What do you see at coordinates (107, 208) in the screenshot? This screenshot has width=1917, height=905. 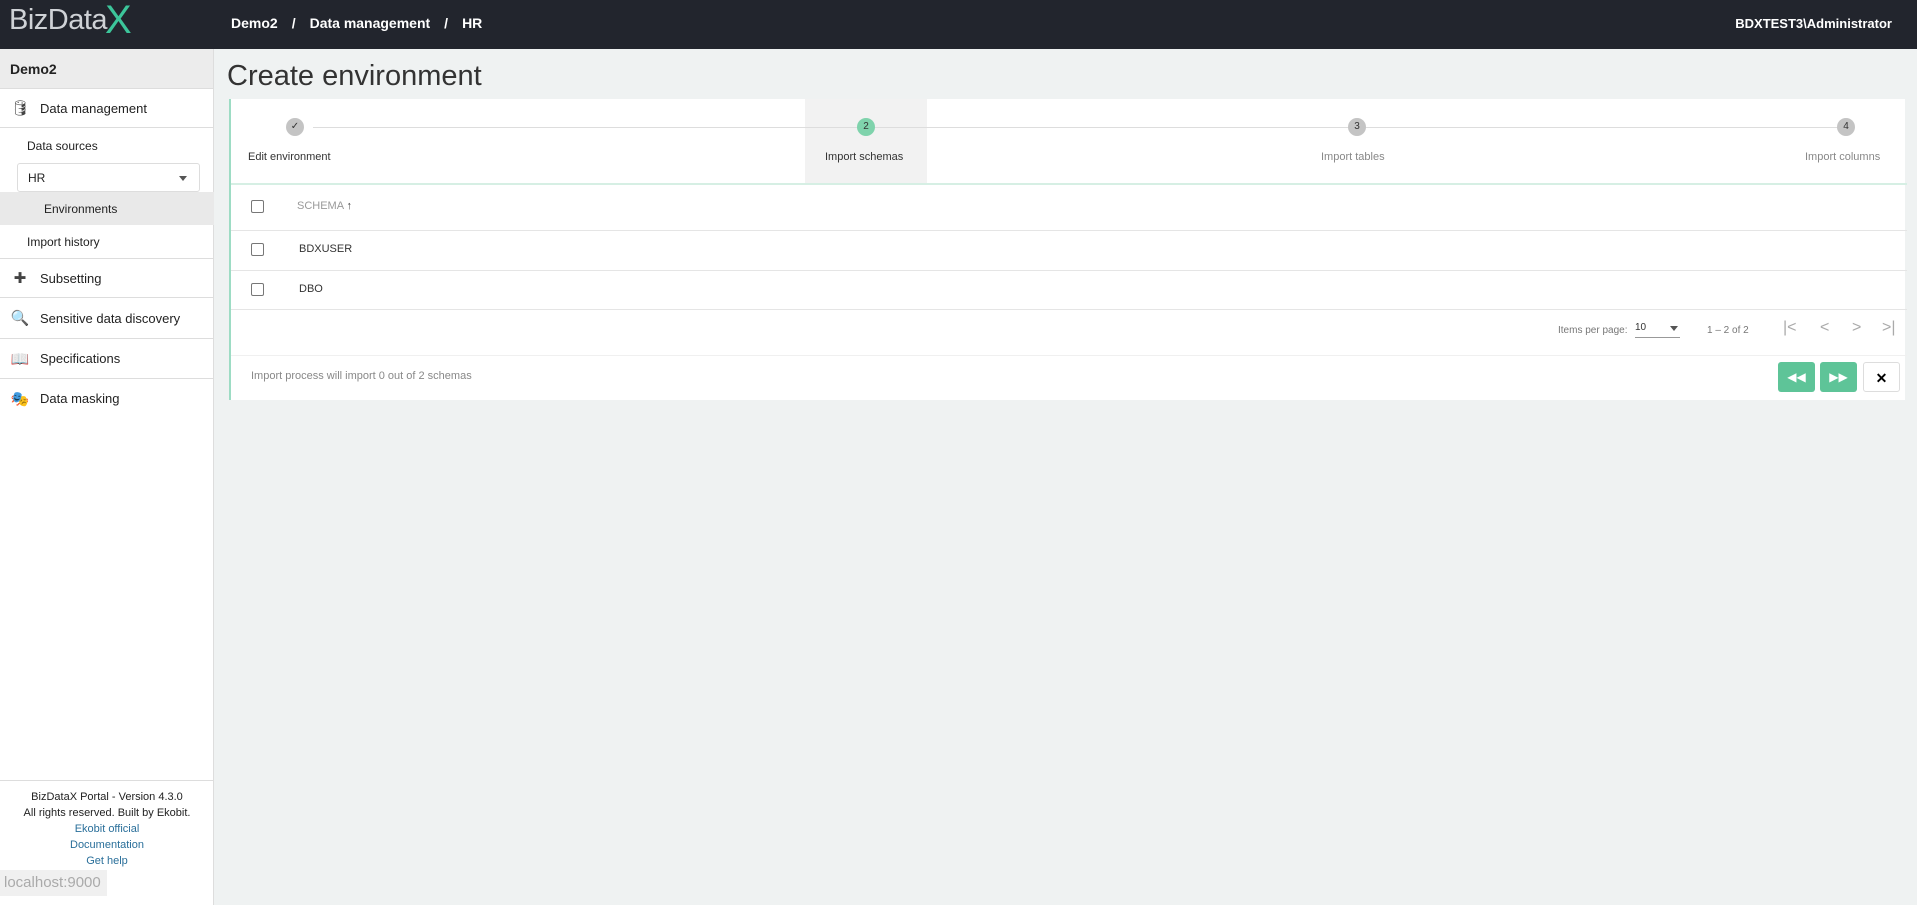 I see `sidebar-item-environments: Environments` at bounding box center [107, 208].